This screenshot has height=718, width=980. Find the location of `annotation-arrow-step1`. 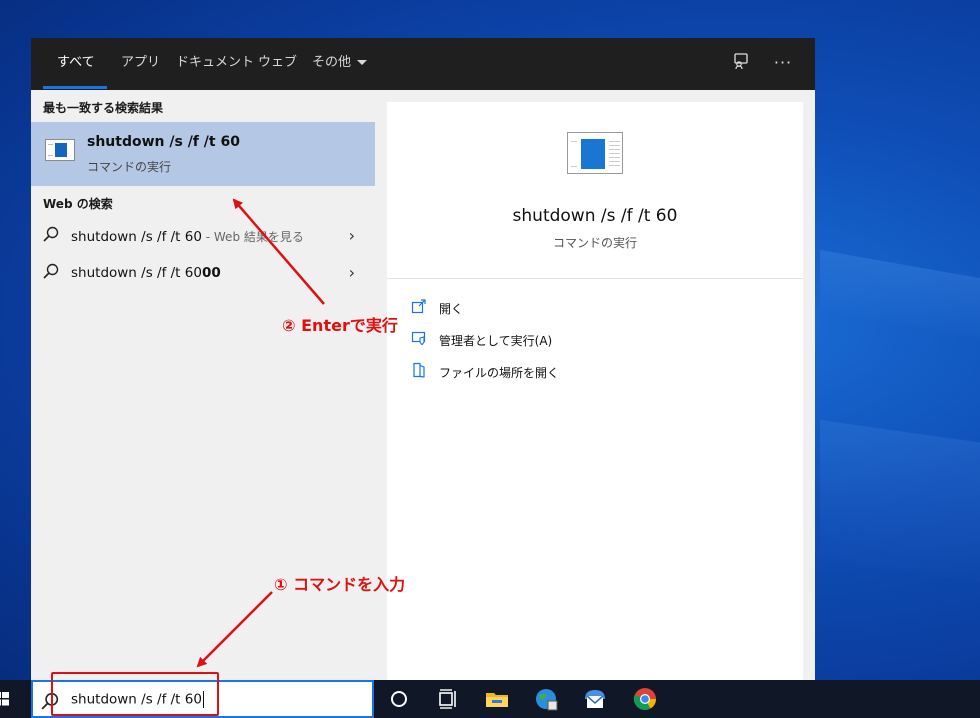

annotation-arrow-step1 is located at coordinates (234, 629).